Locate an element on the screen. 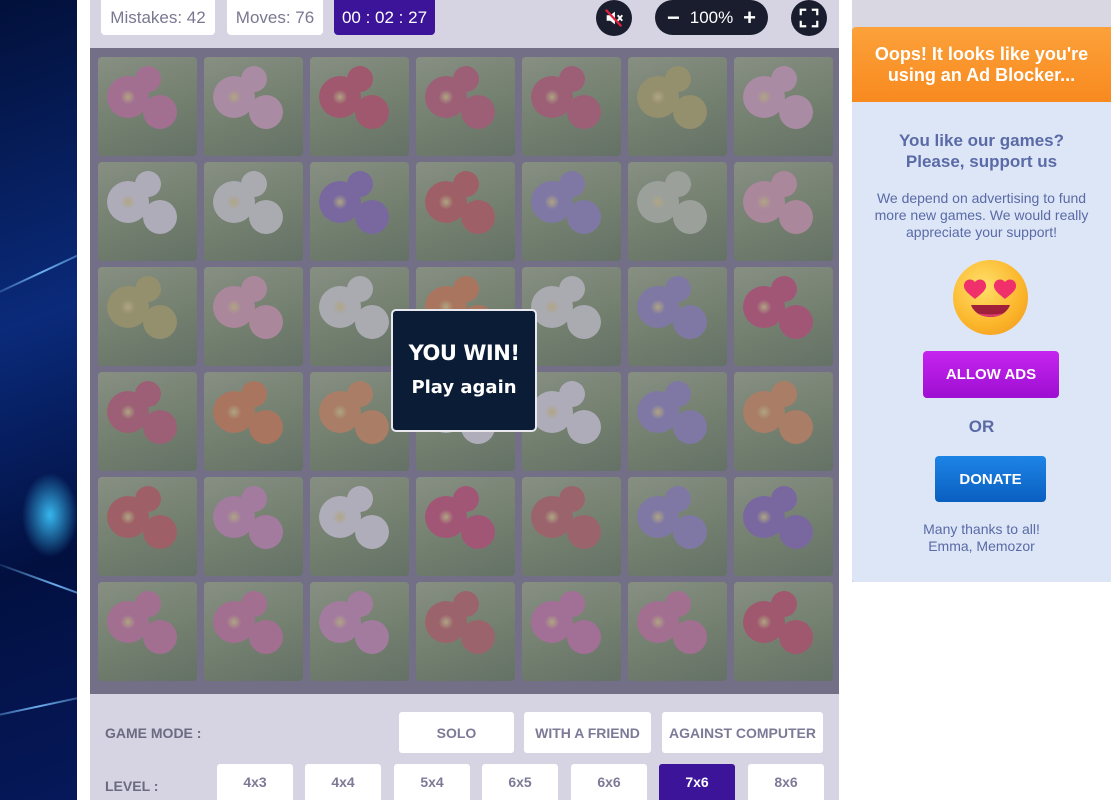 This screenshot has width=1111, height=800. muted-speaker-icon is located at coordinates (613, 18).